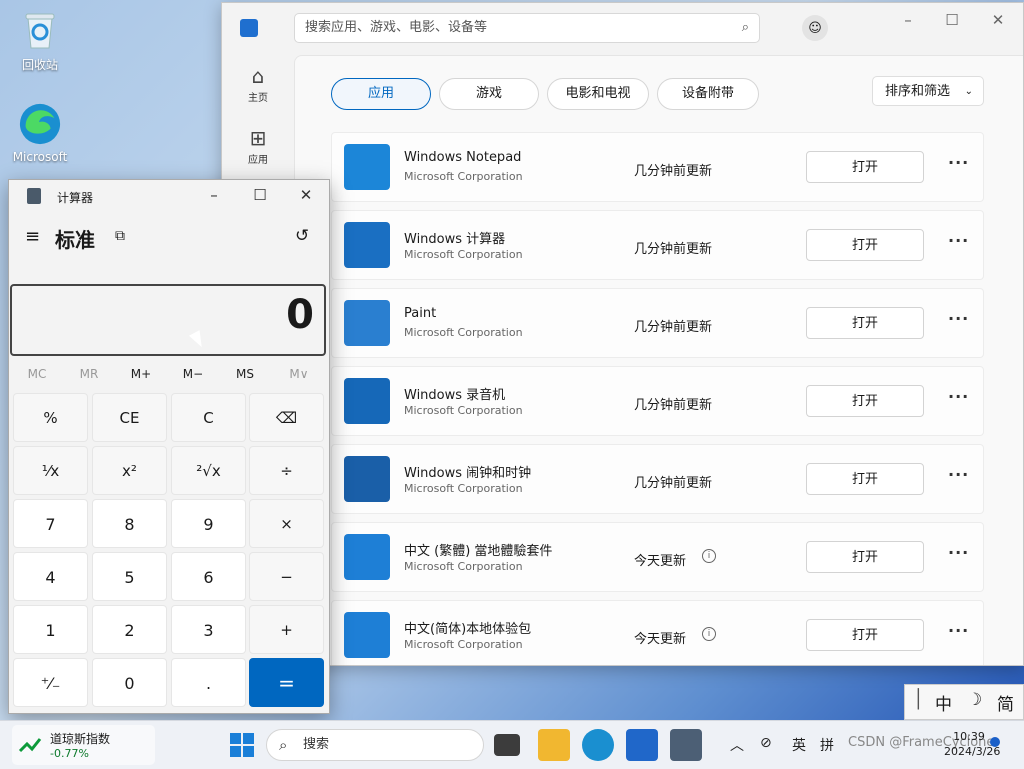 The width and height of the screenshot is (1024, 769). What do you see at coordinates (286, 629) in the screenshot?
I see `add-button: +` at bounding box center [286, 629].